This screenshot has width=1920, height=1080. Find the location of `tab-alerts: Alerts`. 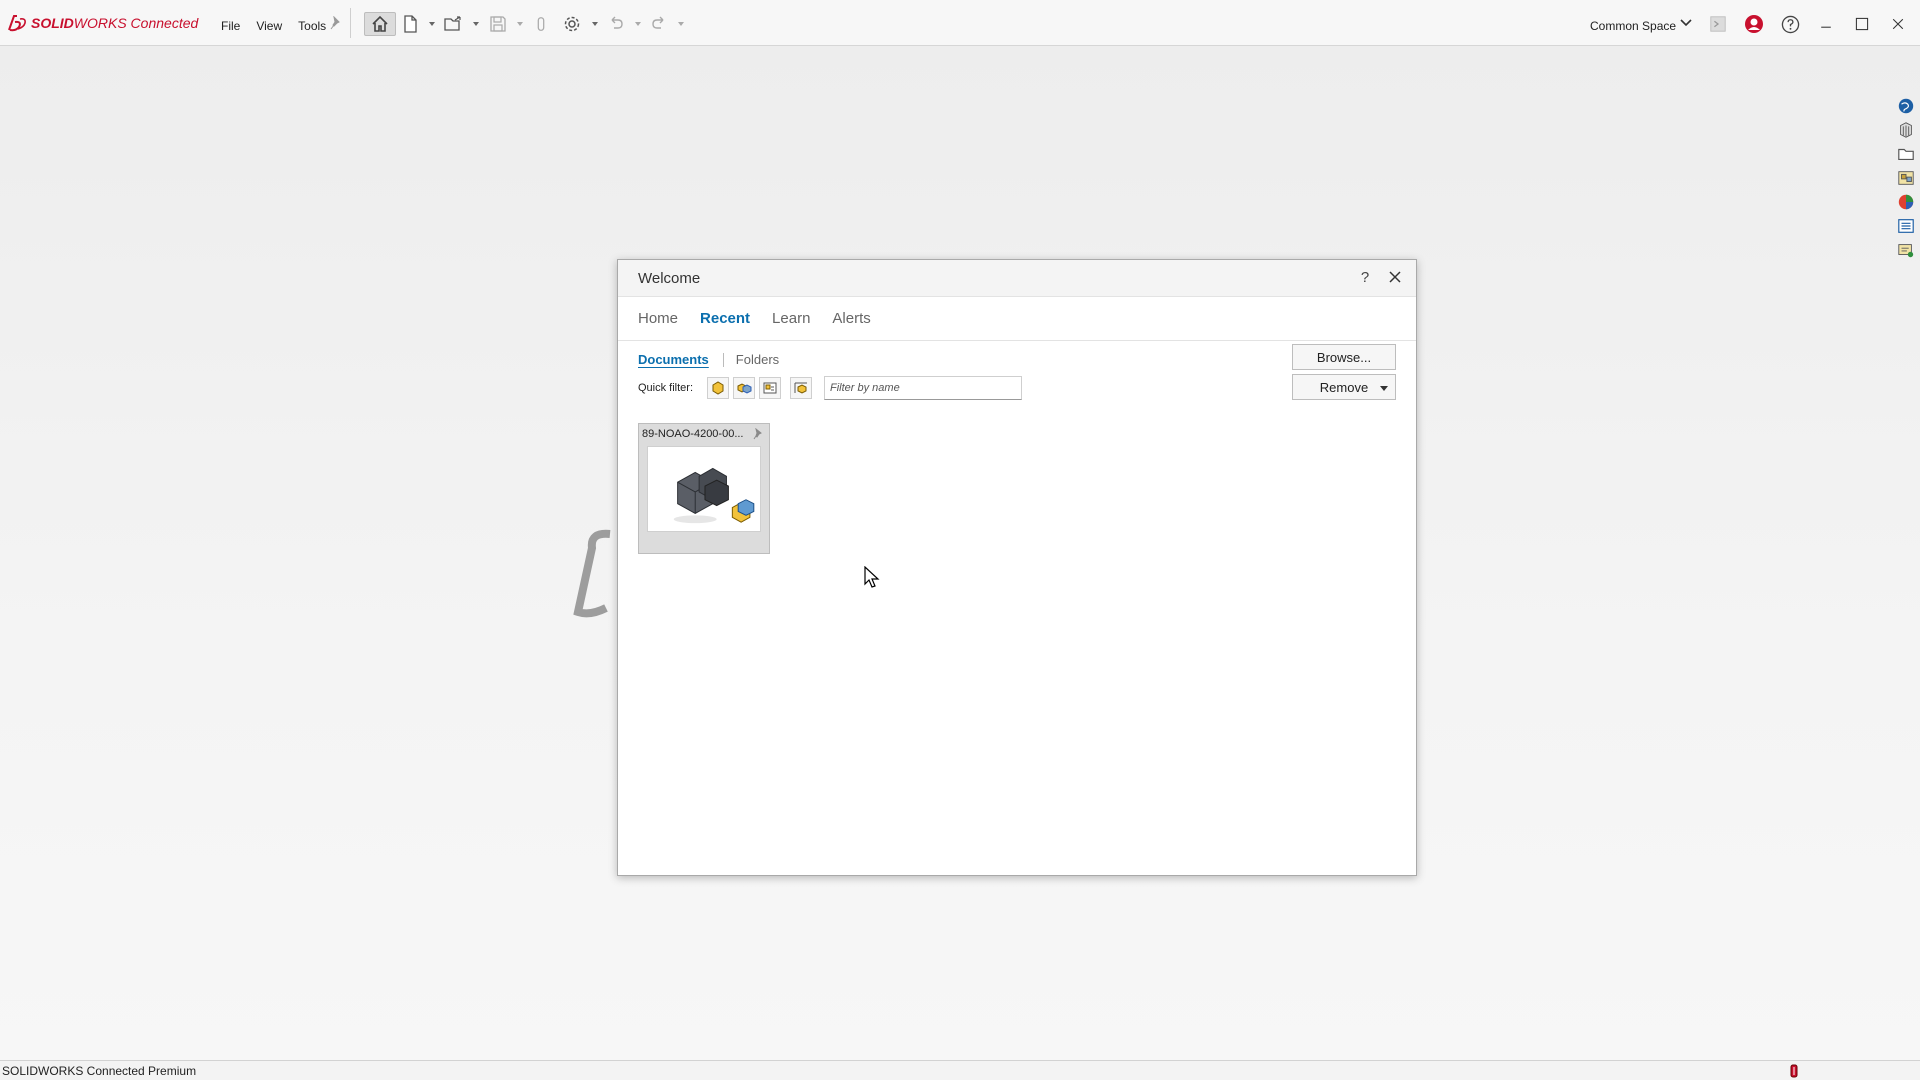

tab-alerts: Alerts is located at coordinates (851, 320).